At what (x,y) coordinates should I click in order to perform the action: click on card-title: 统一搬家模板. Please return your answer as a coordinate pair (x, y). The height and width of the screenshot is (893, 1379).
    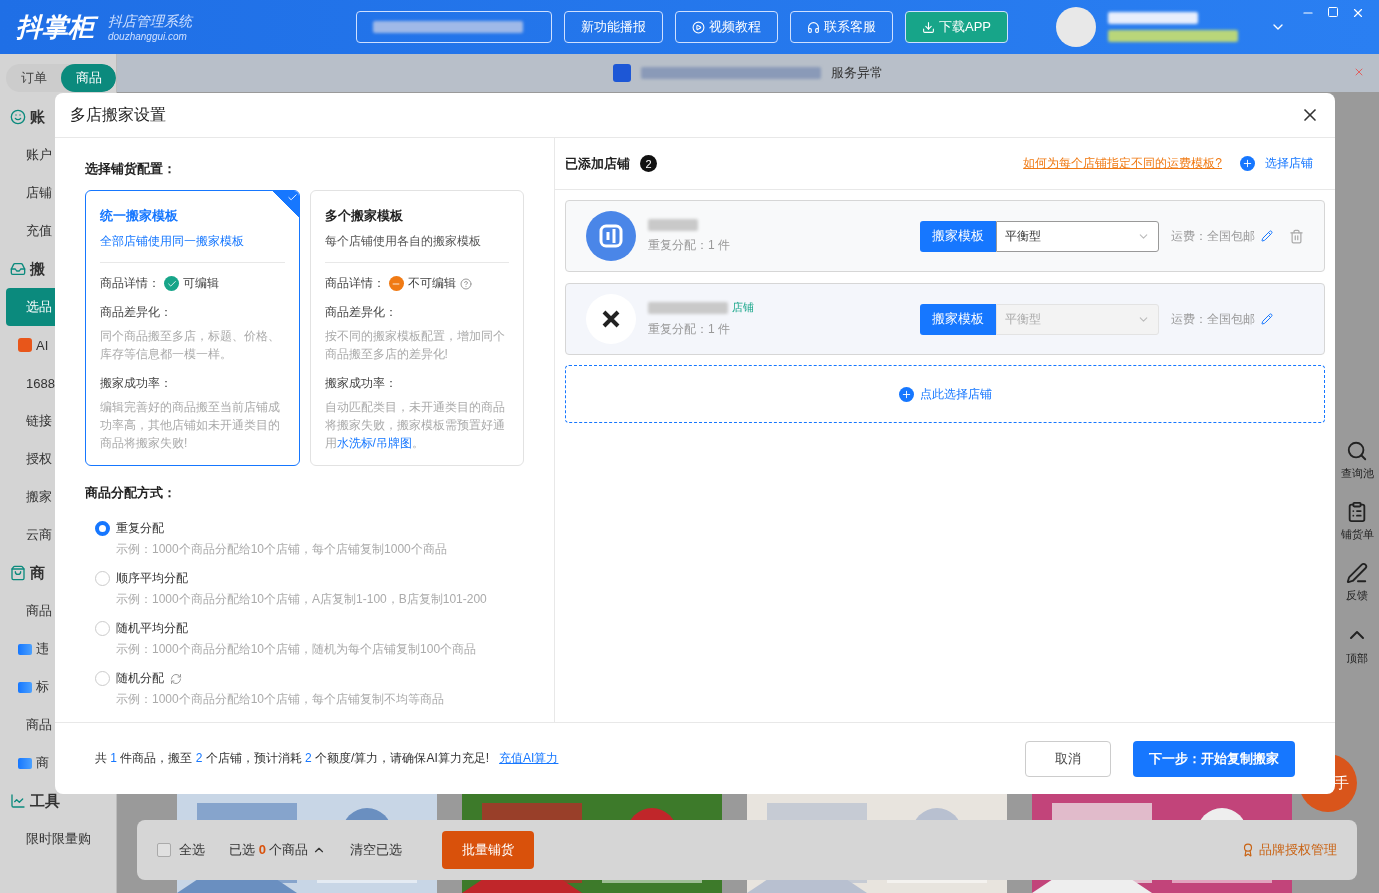
    Looking at the image, I should click on (139, 216).